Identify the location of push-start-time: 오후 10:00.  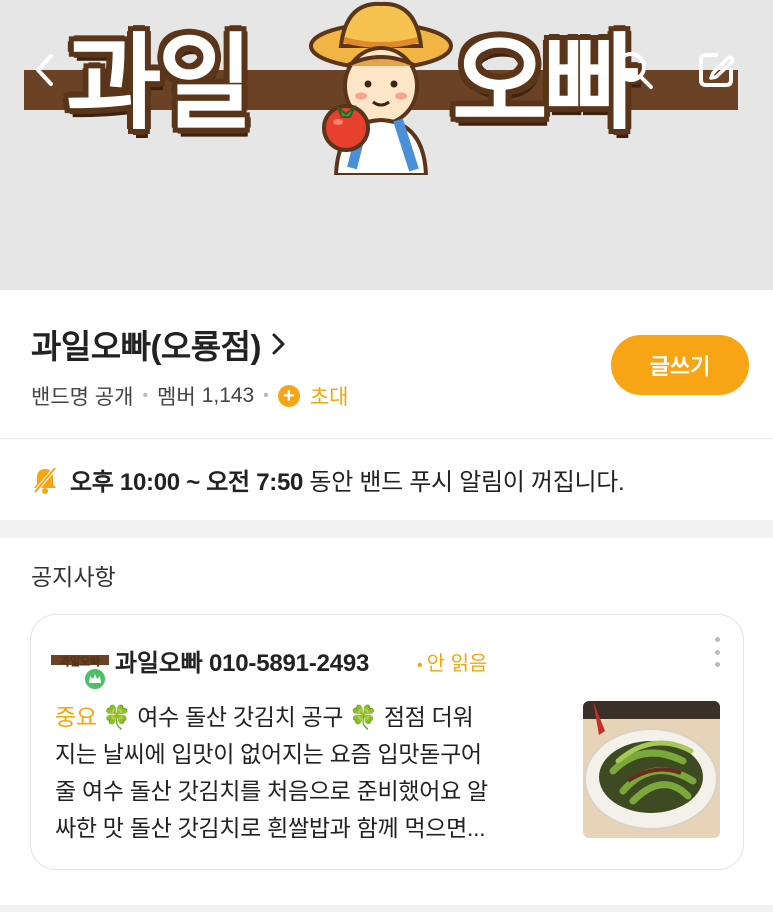
(125, 482).